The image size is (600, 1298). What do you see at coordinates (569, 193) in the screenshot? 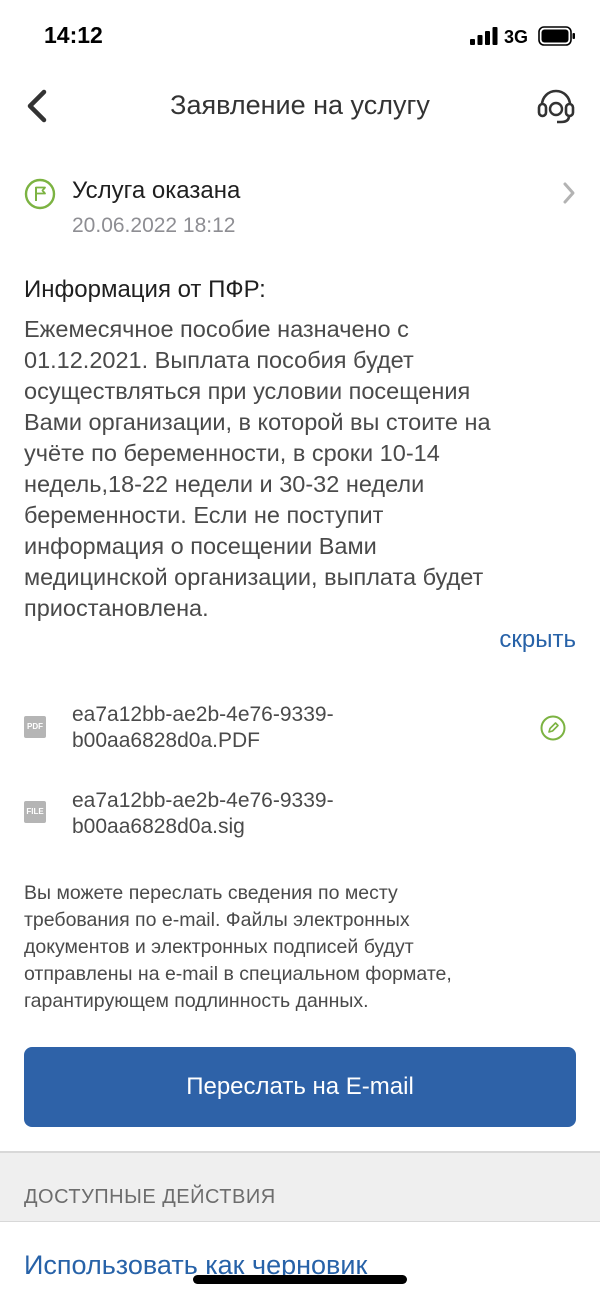
I see `chevron-right-icon` at bounding box center [569, 193].